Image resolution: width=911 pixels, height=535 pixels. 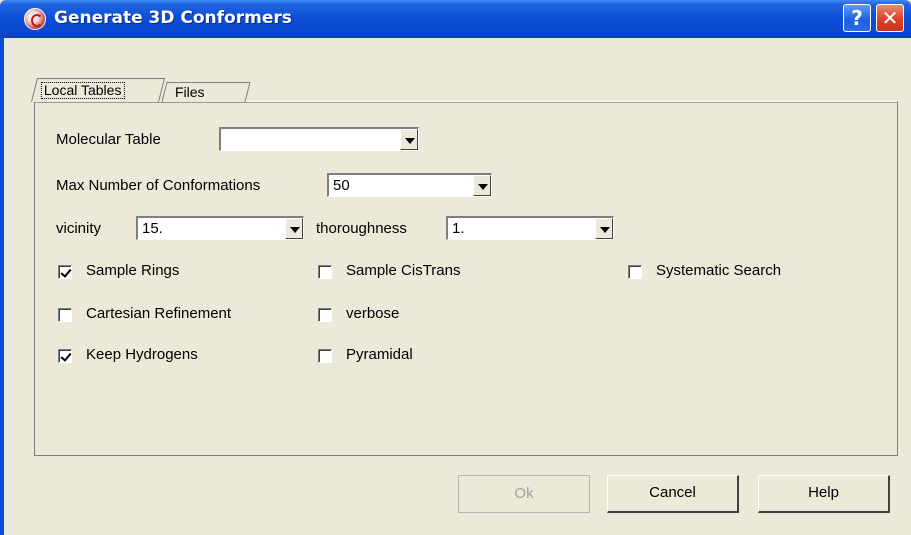 What do you see at coordinates (132, 270) in the screenshot?
I see `sample-rings-label: Sample Rings` at bounding box center [132, 270].